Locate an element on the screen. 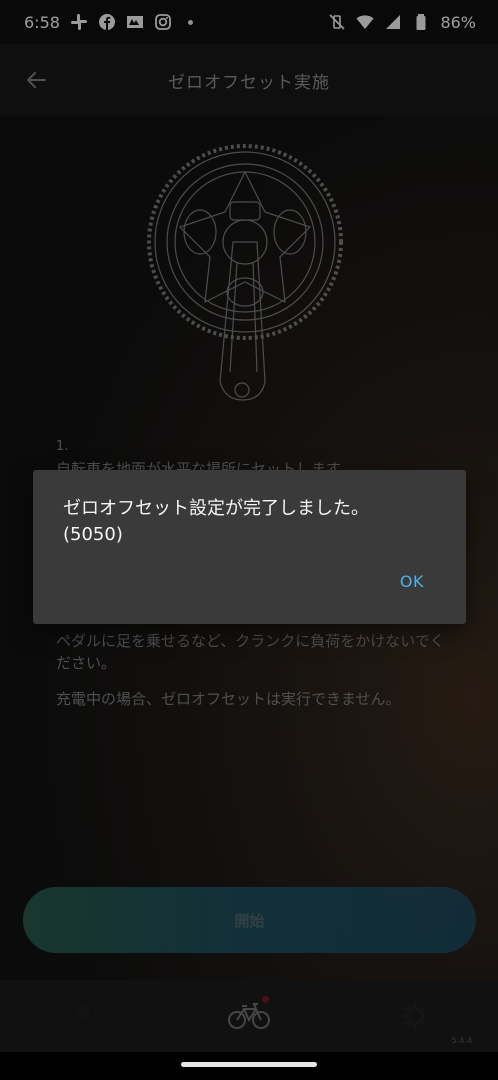 The width and height of the screenshot is (498, 1080). home-indicator is located at coordinates (249, 1064).